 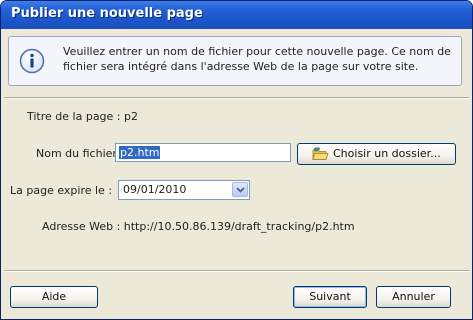 I want to click on folder-icon, so click(x=320, y=153).